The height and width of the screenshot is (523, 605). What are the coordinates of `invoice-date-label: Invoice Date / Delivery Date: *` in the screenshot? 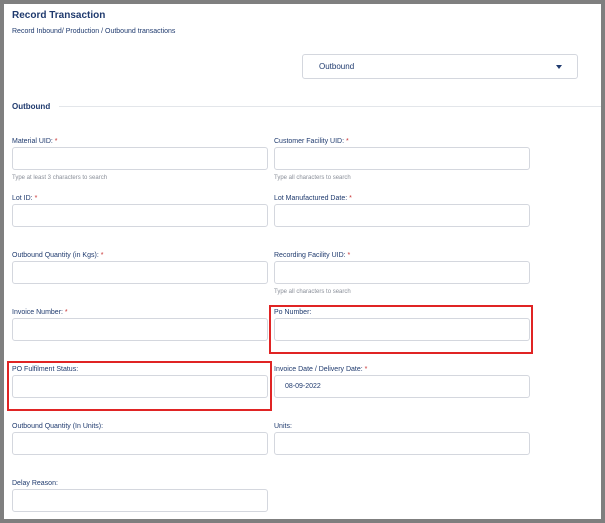 It's located at (321, 369).